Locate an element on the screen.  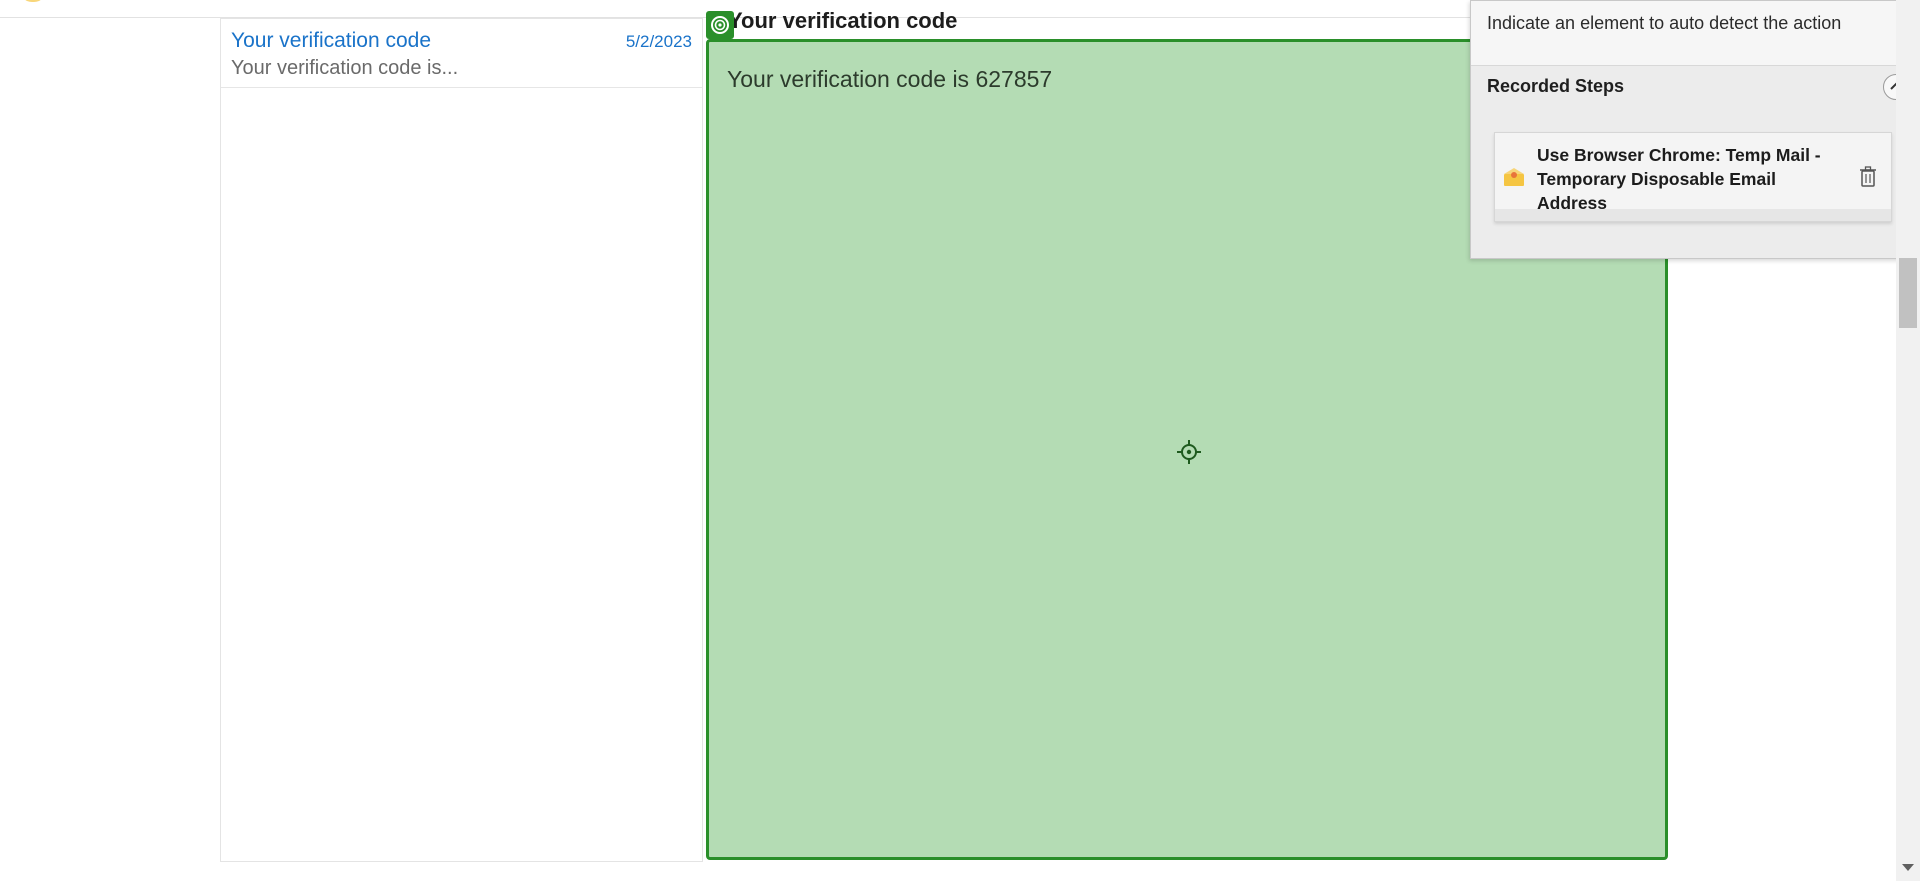
trash-icon is located at coordinates (1868, 177).